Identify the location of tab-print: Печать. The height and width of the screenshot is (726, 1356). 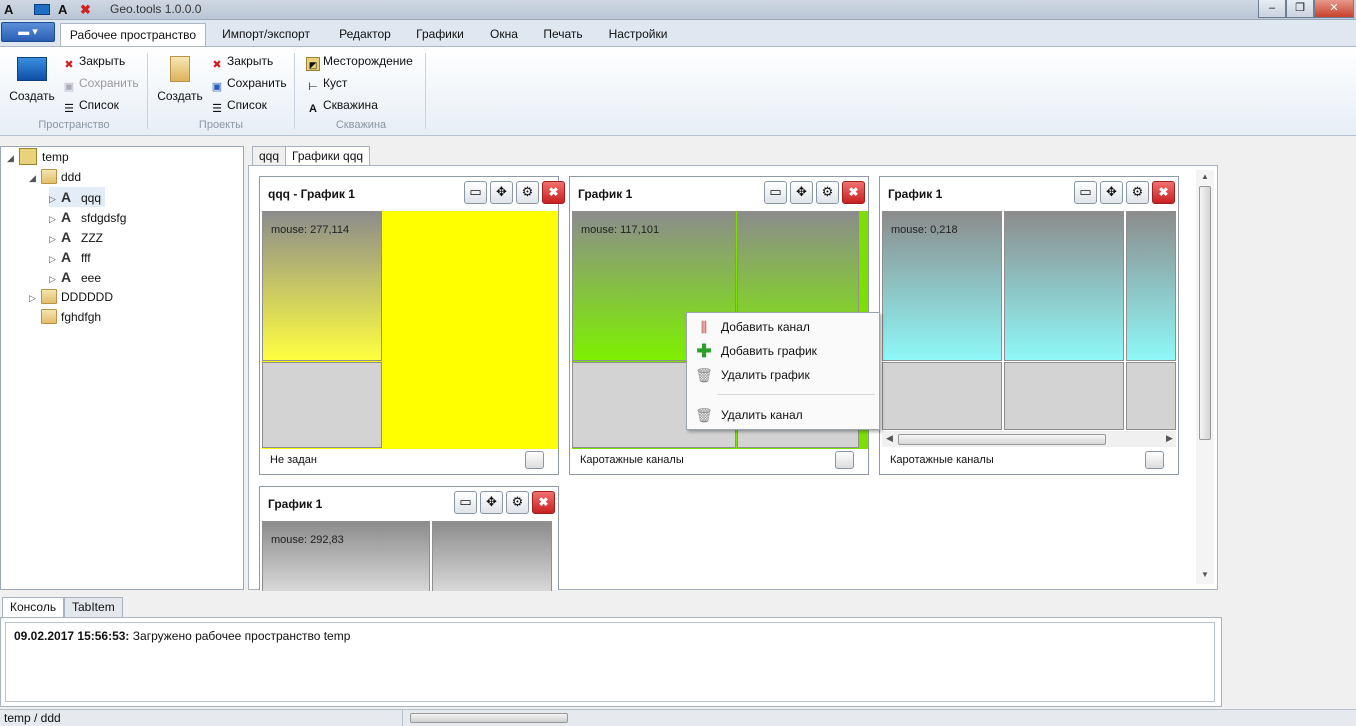
(563, 34).